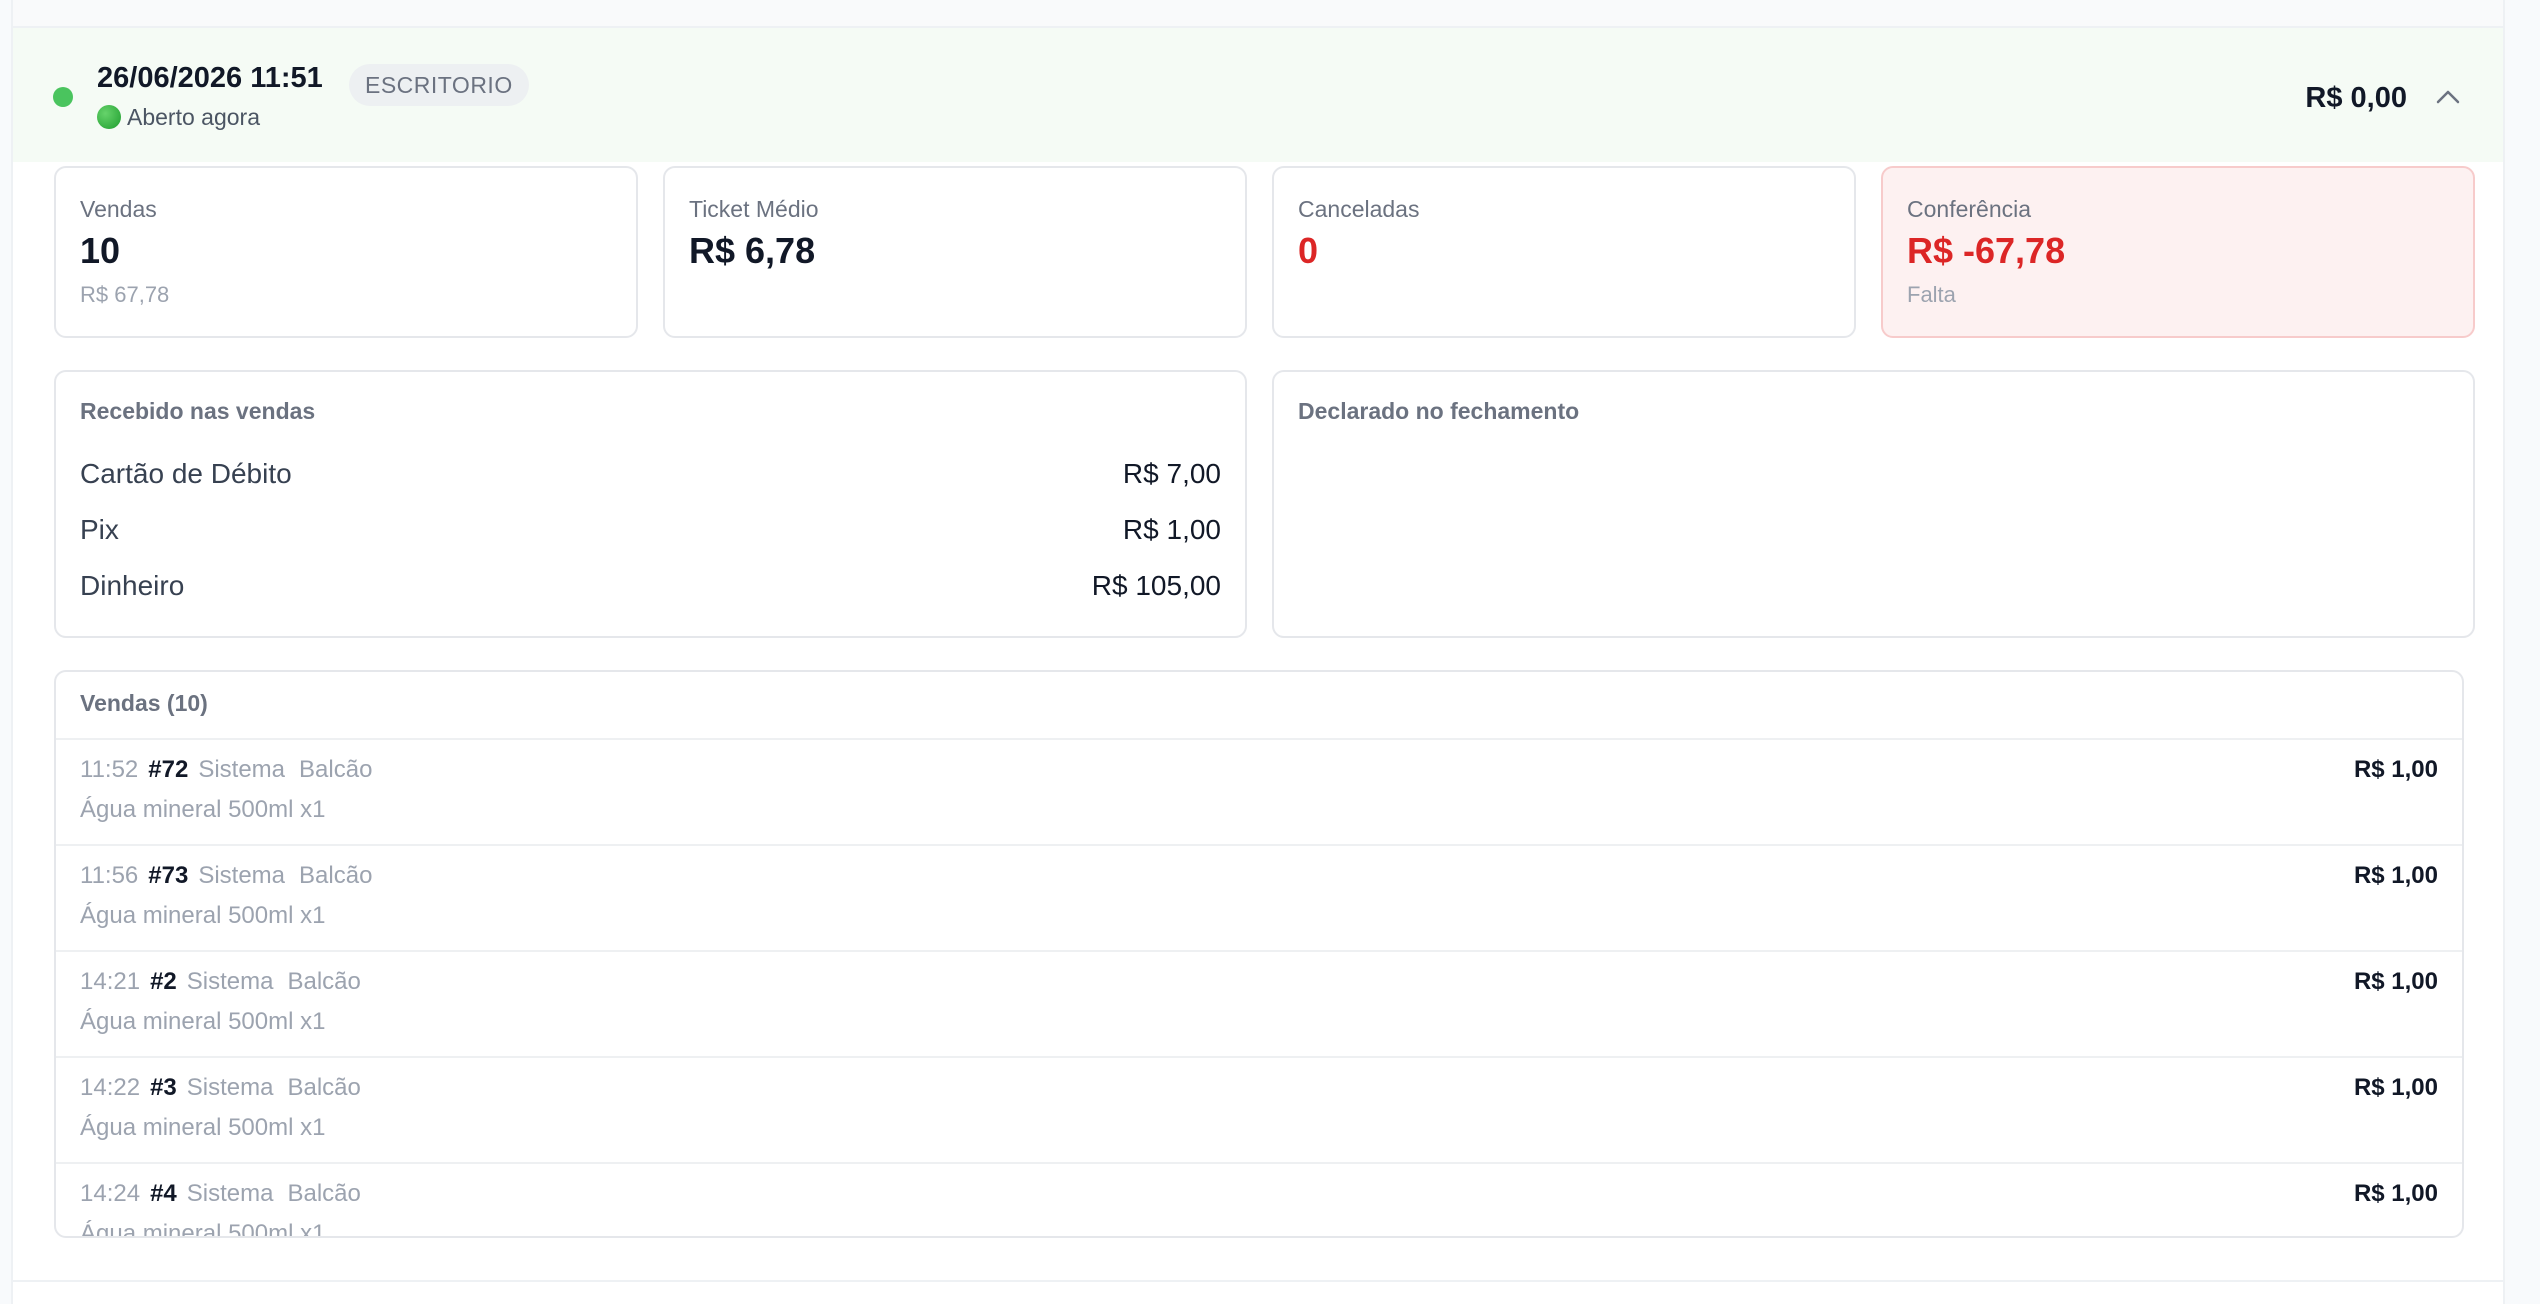 The height and width of the screenshot is (1304, 2540). I want to click on kpi-label: Ticket Médio, so click(754, 209).